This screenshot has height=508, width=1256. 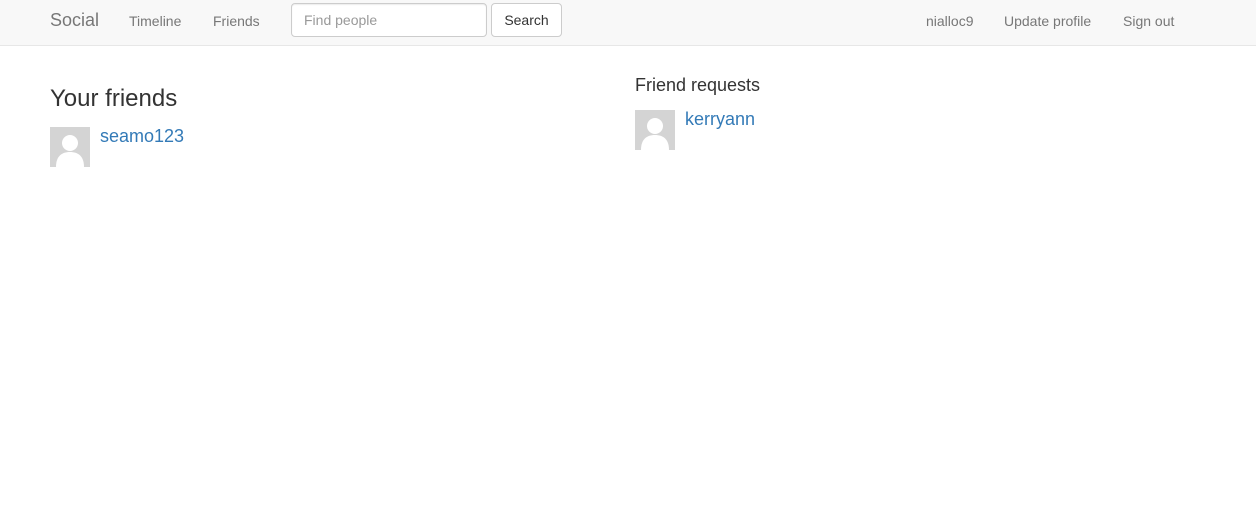 What do you see at coordinates (155, 21) in the screenshot?
I see `nav-timeline-link: Timeline` at bounding box center [155, 21].